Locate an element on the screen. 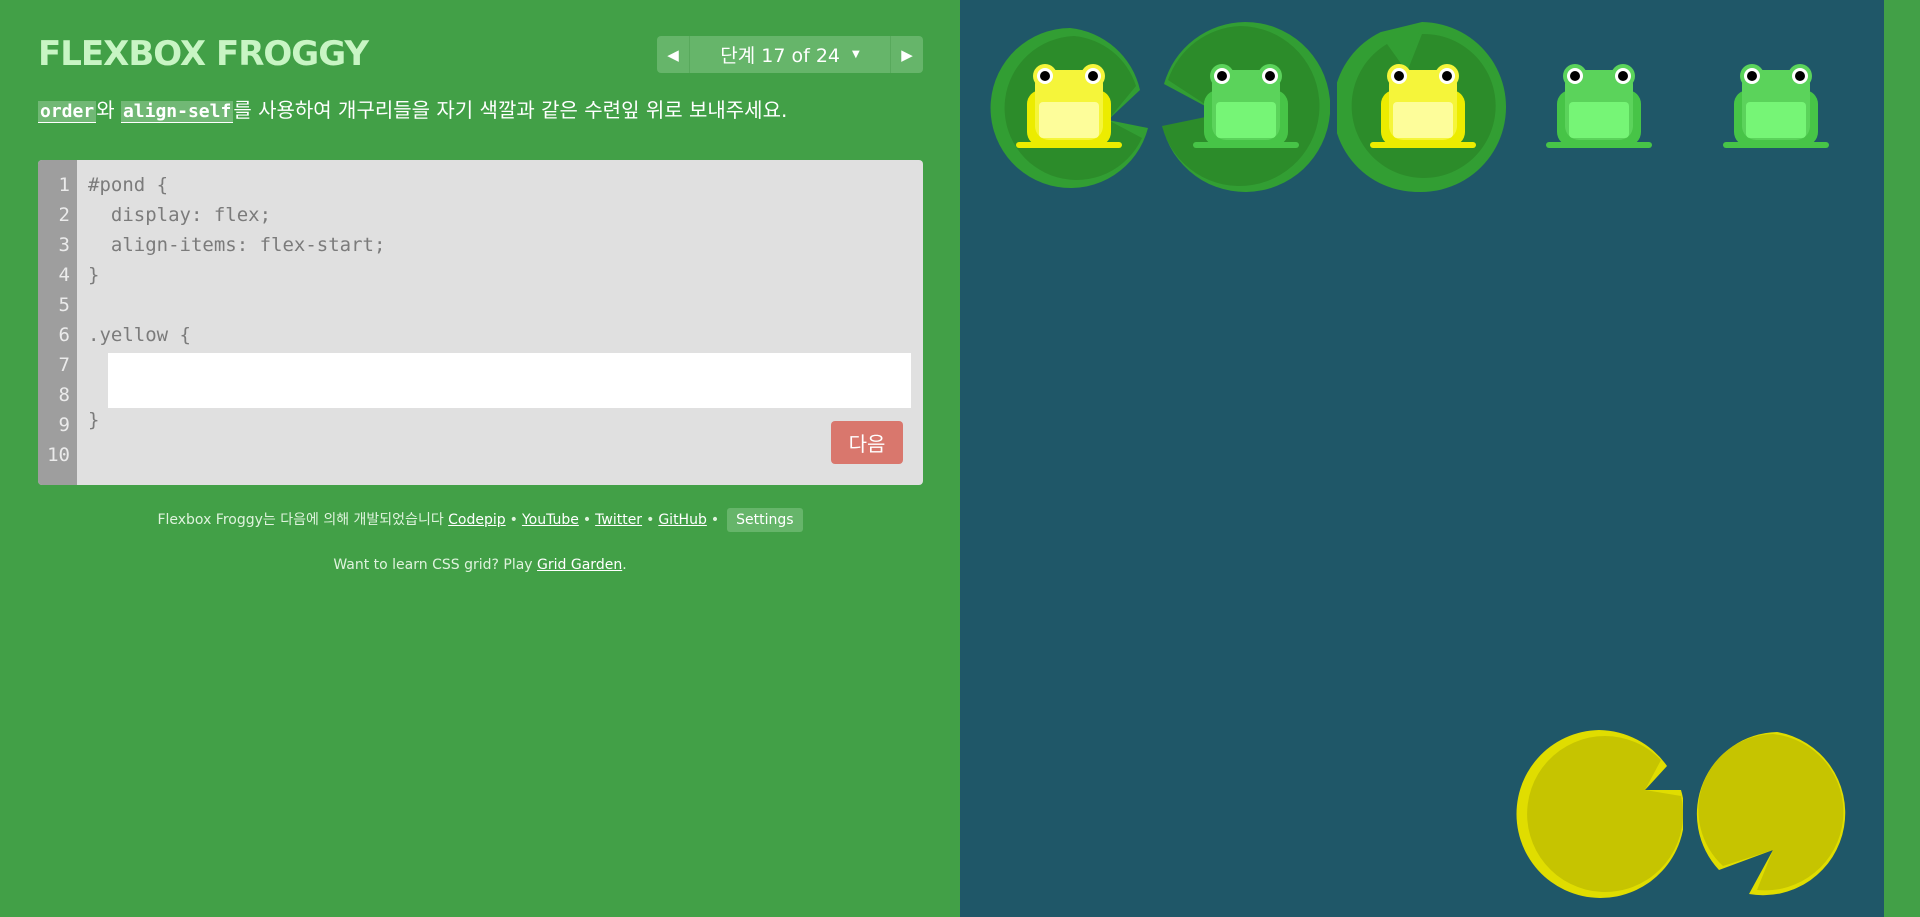  level-navigation: ◀ 단계 17 of 24 ▼ ▶ is located at coordinates (790, 54).